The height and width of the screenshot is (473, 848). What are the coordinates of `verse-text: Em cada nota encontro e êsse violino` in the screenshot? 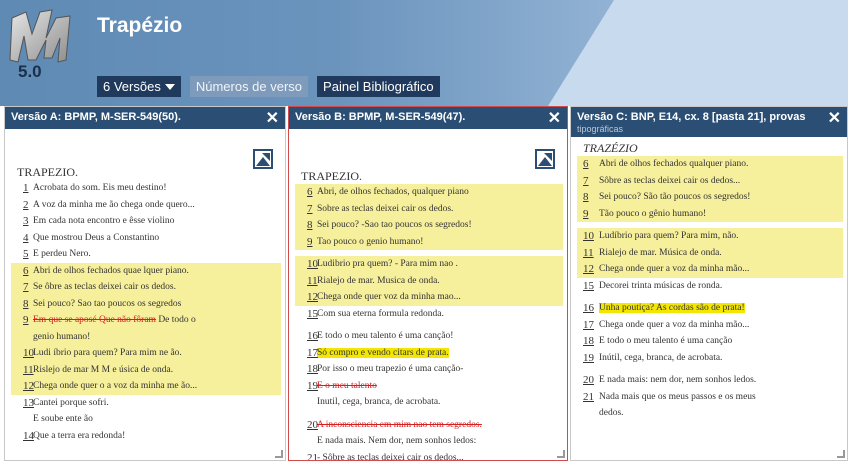 It's located at (104, 221).